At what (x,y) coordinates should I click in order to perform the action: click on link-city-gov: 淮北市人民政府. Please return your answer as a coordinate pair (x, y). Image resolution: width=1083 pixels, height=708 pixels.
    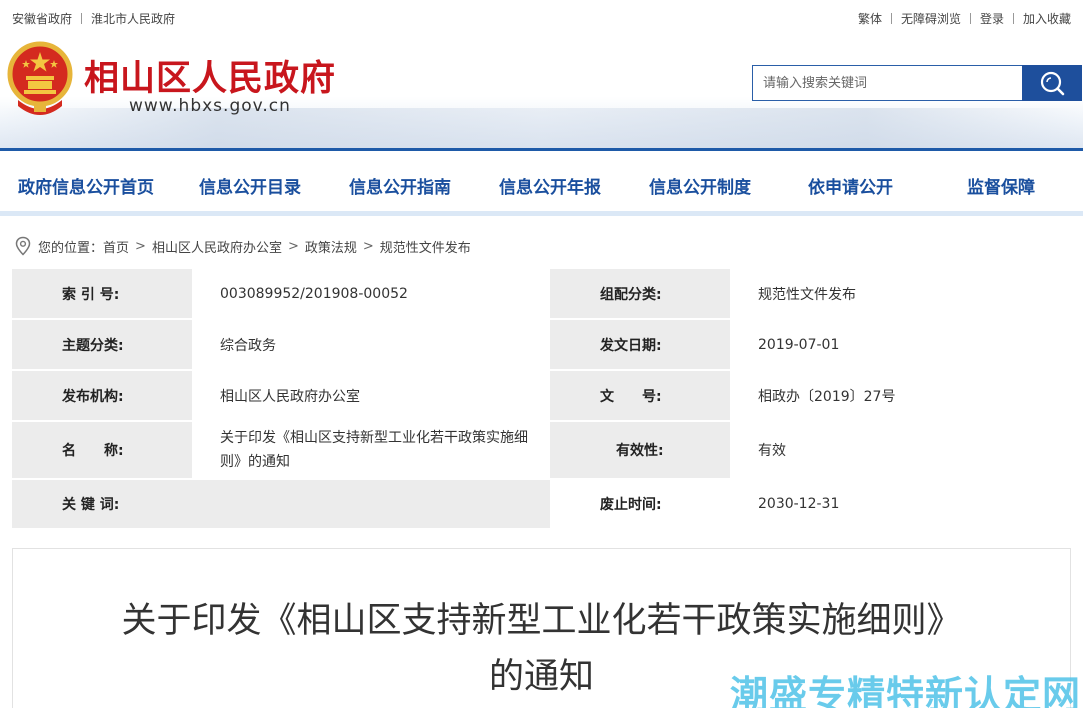
    Looking at the image, I should click on (133, 18).